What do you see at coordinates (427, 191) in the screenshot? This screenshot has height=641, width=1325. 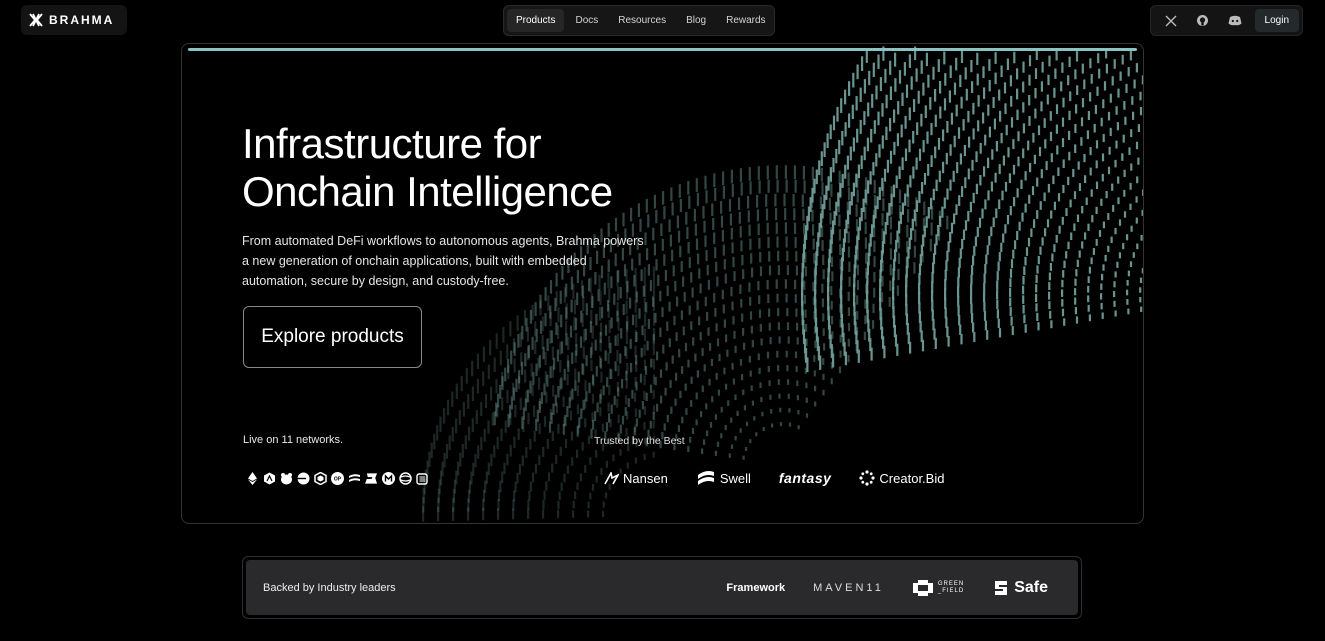 I see `hero-title-line2: Onchain Intelligence` at bounding box center [427, 191].